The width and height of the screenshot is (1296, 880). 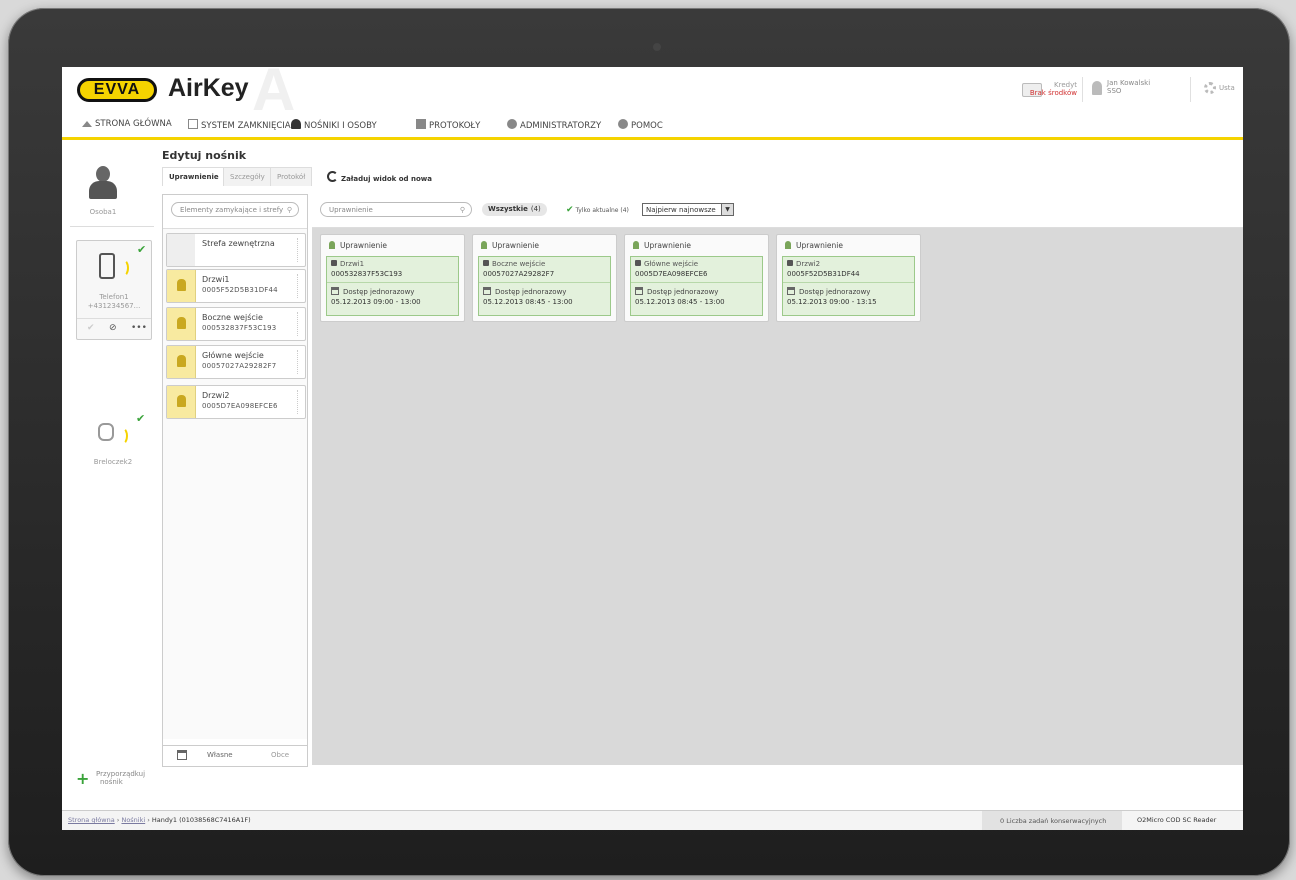 What do you see at coordinates (246, 126) in the screenshot?
I see `nav-locking-system-label: SYSTEM ZAMKNIĘCIA` at bounding box center [246, 126].